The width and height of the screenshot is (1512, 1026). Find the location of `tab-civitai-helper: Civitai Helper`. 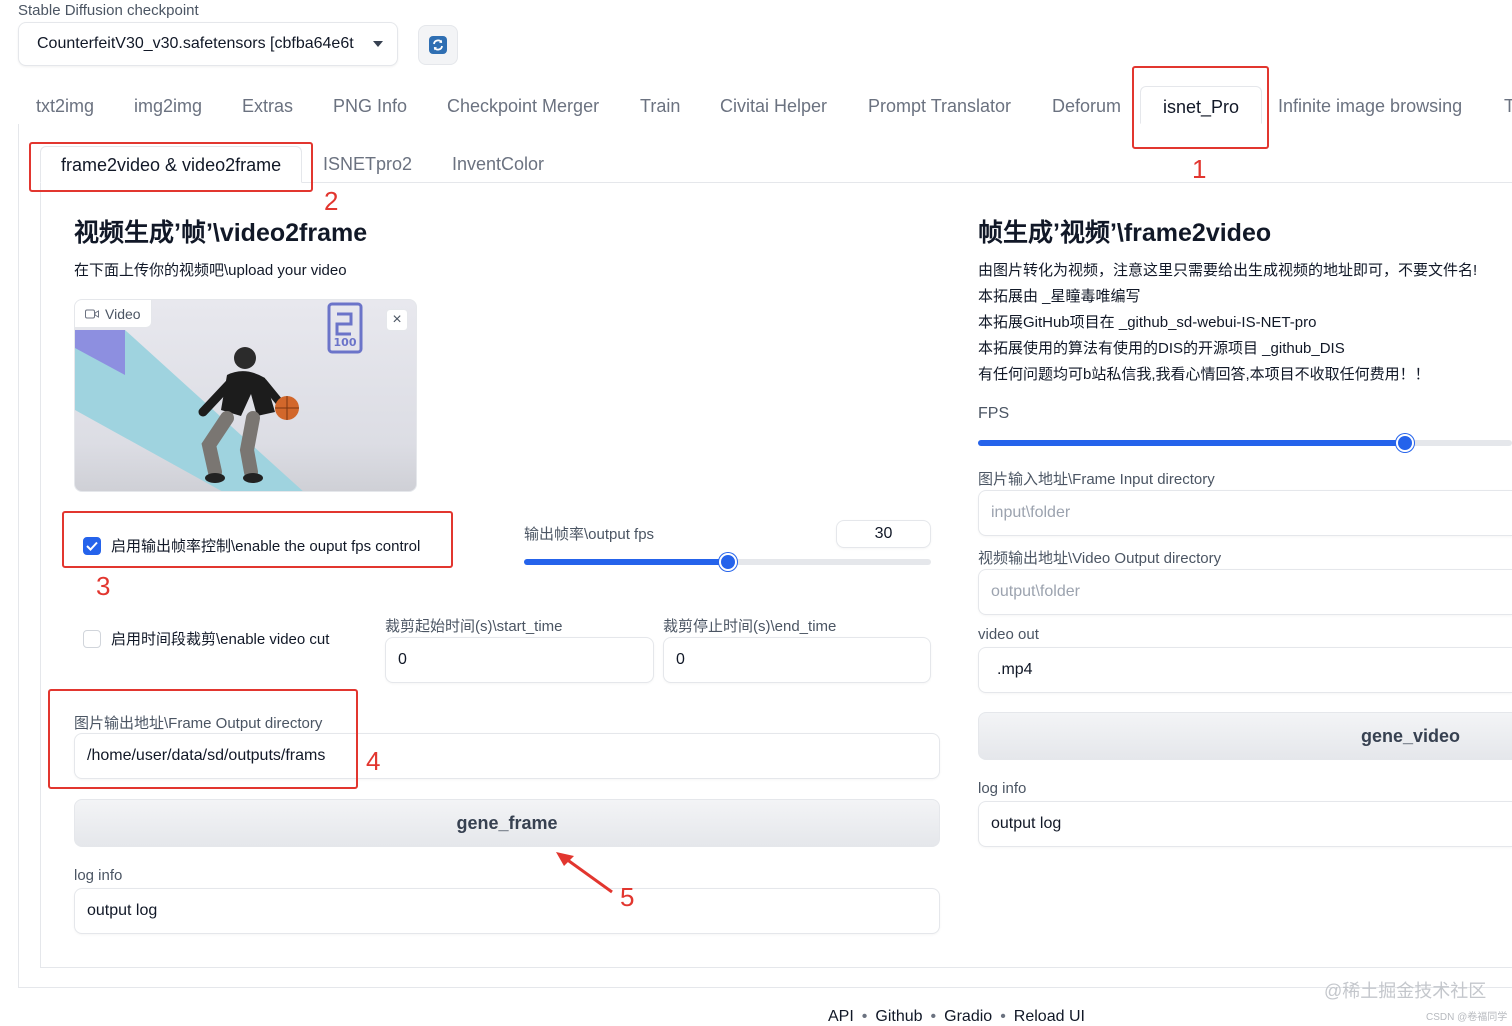

tab-civitai-helper: Civitai Helper is located at coordinates (773, 106).